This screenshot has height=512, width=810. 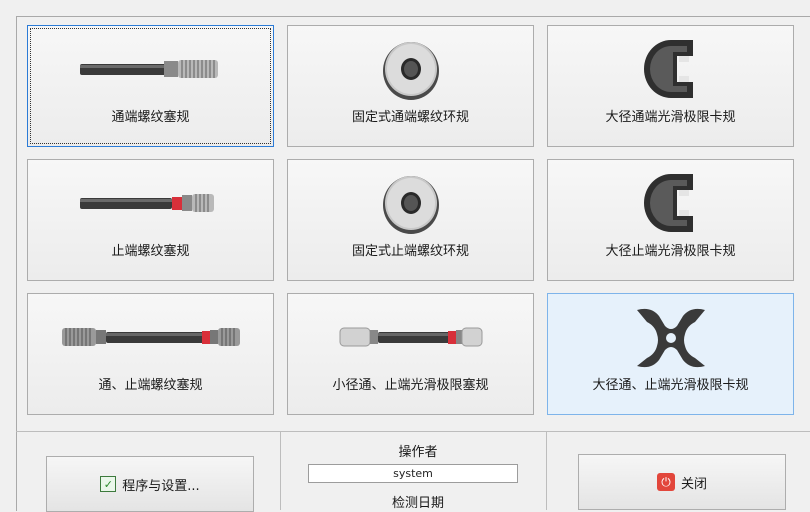 I want to click on tile-label: 固定式通端螺纹环规, so click(x=410, y=117).